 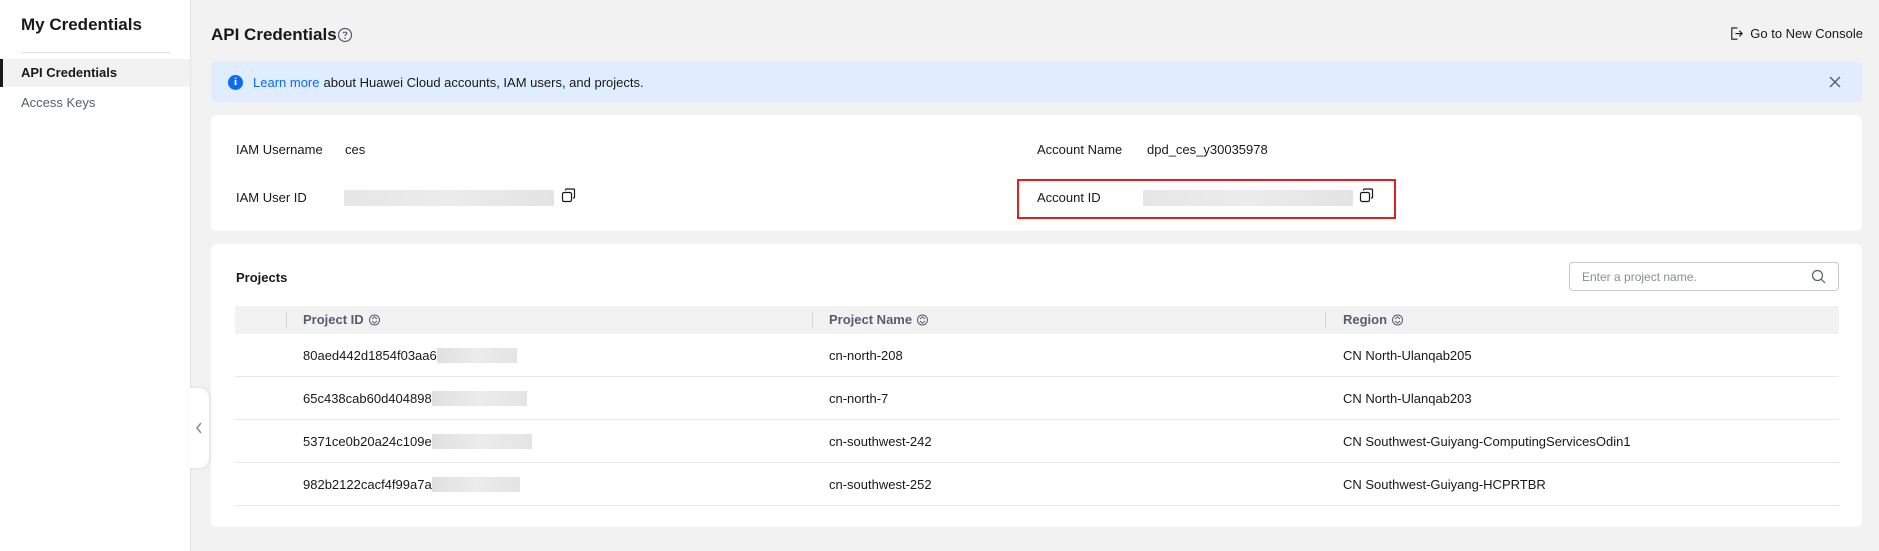 What do you see at coordinates (880, 484) in the screenshot?
I see `project-name-cell: cn-southwest-252` at bounding box center [880, 484].